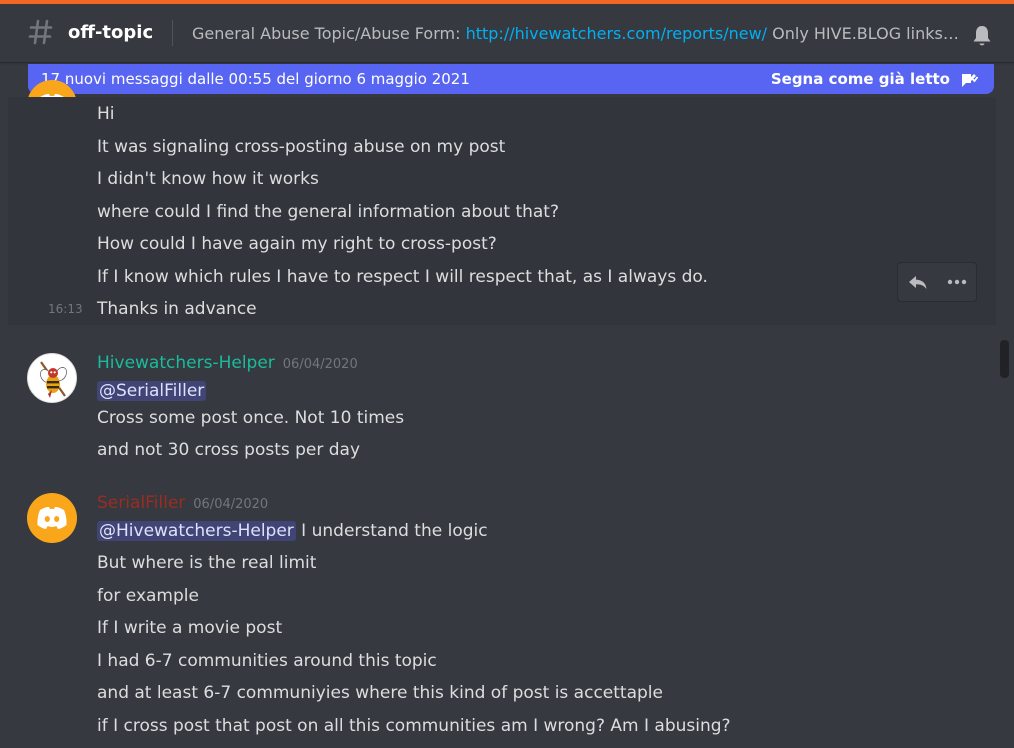 The width and height of the screenshot is (1014, 748). What do you see at coordinates (40, 32) in the screenshot?
I see `hash-icon` at bounding box center [40, 32].